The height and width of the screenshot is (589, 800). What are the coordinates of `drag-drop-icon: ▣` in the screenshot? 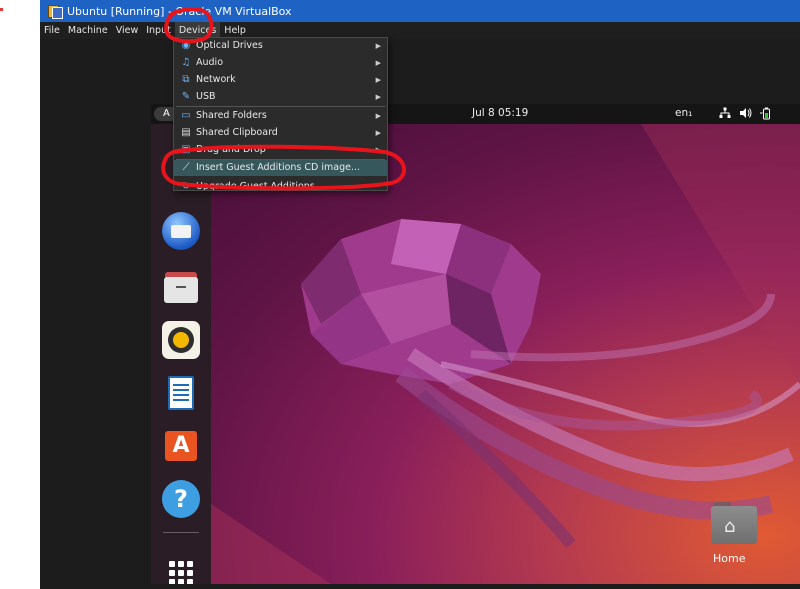 It's located at (186, 149).